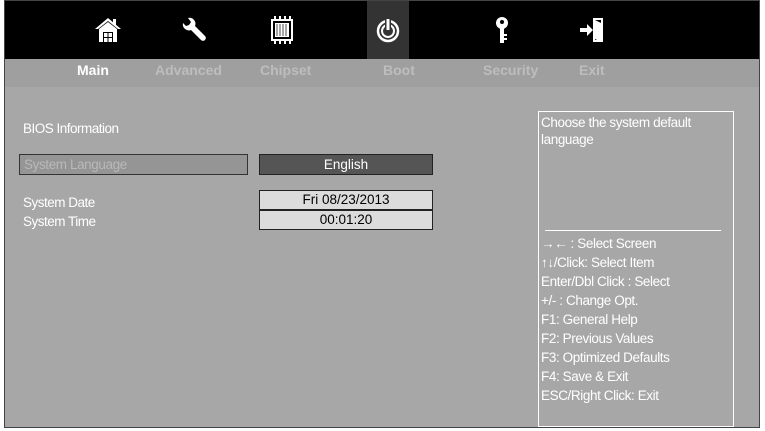 The width and height of the screenshot is (765, 431). Describe the element at coordinates (346, 164) in the screenshot. I see `system-language-value: English` at that location.